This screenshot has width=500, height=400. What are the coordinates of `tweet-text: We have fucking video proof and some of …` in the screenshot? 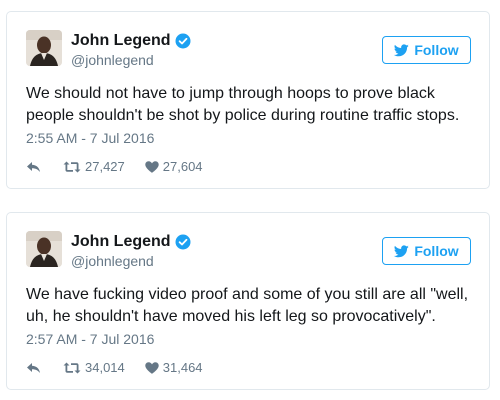 It's located at (247, 305).